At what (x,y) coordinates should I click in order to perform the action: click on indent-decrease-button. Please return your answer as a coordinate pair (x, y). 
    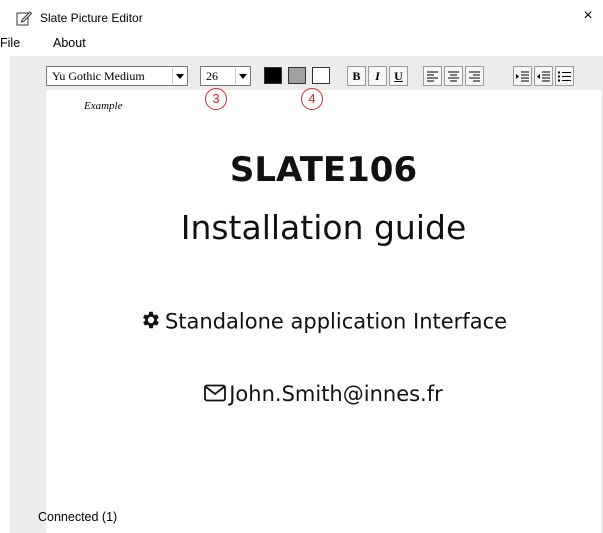
    Looking at the image, I should click on (543, 76).